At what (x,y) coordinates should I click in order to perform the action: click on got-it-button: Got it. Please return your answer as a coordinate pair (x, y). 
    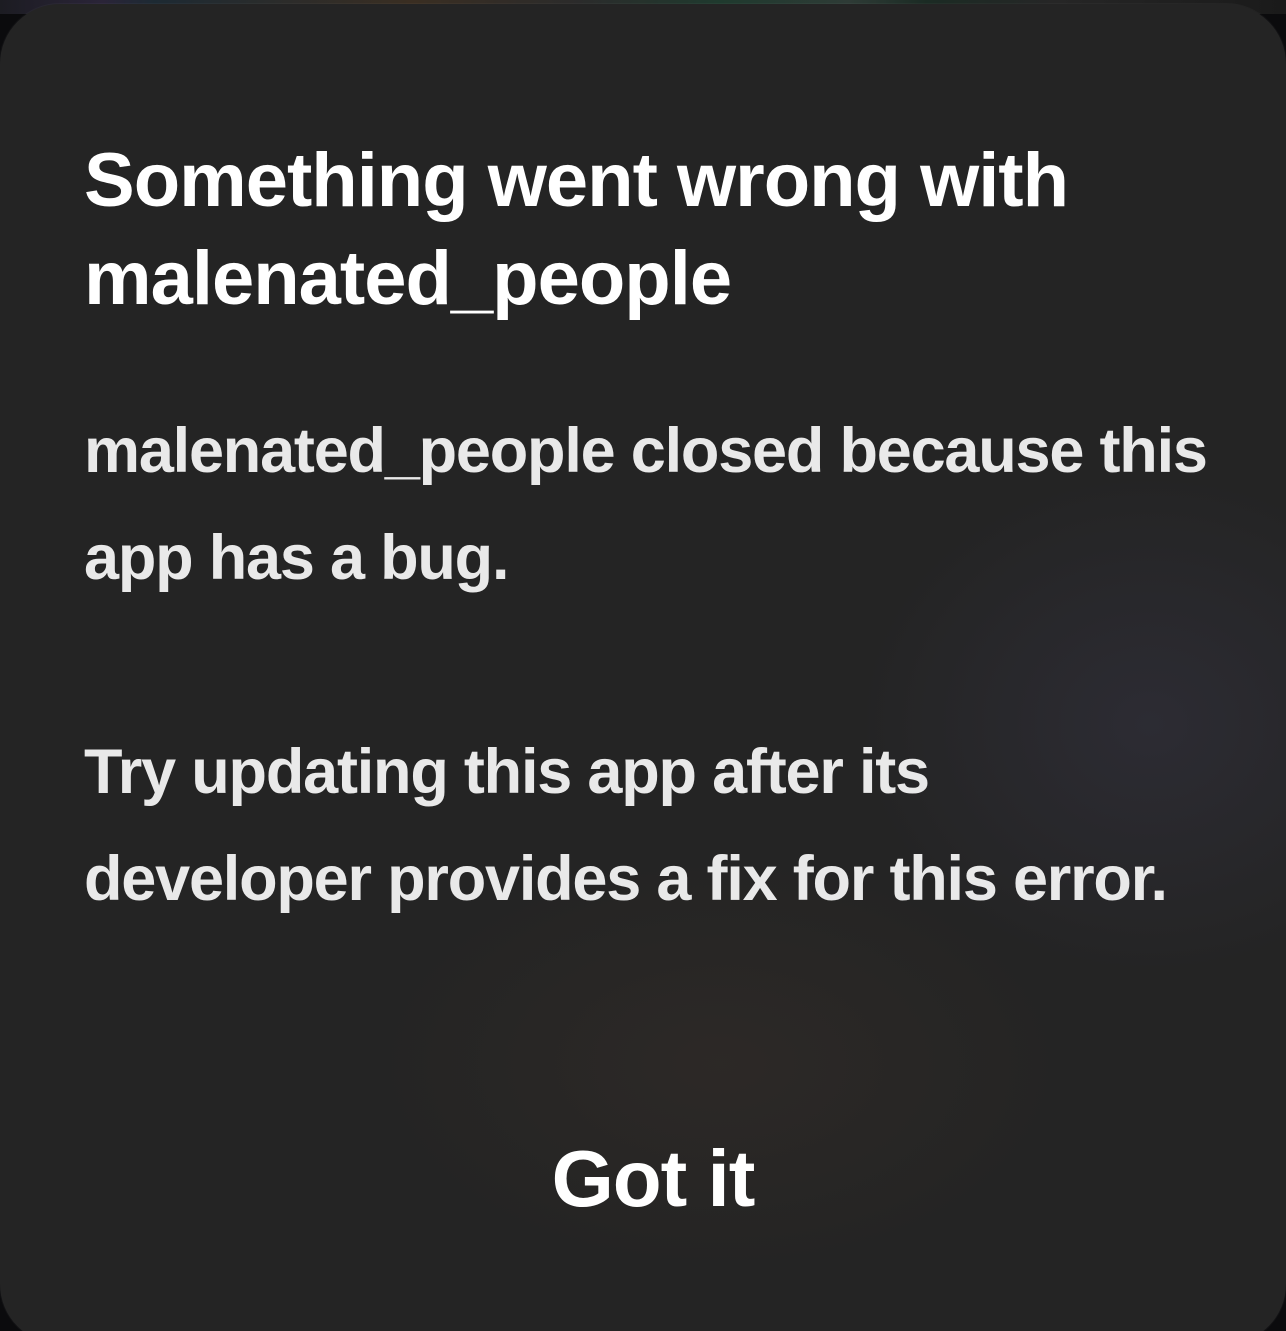
    Looking at the image, I should click on (653, 1179).